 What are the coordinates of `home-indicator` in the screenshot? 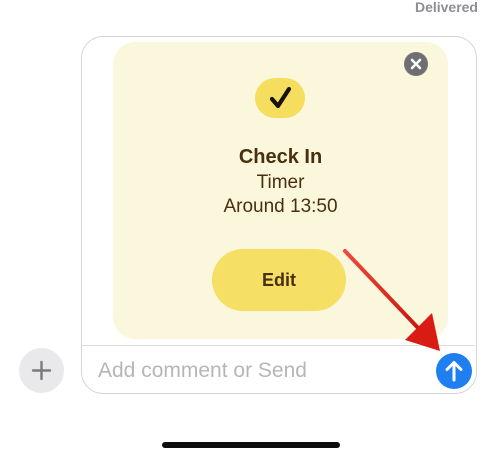 It's located at (251, 445).